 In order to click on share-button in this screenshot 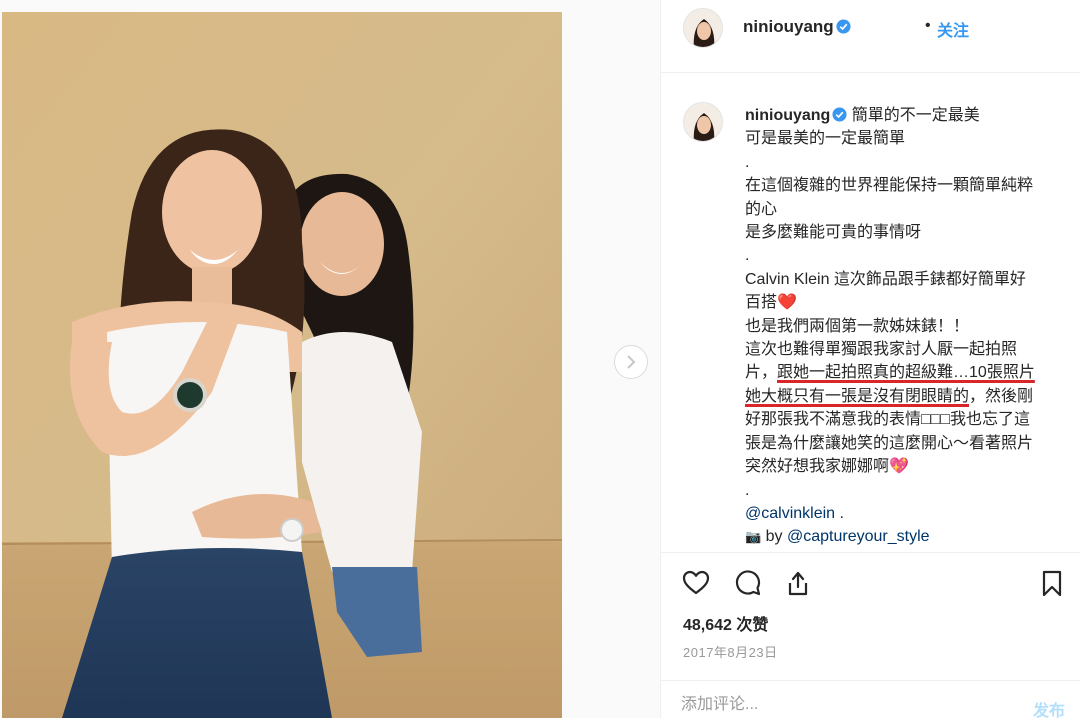, I will do `click(798, 583)`.